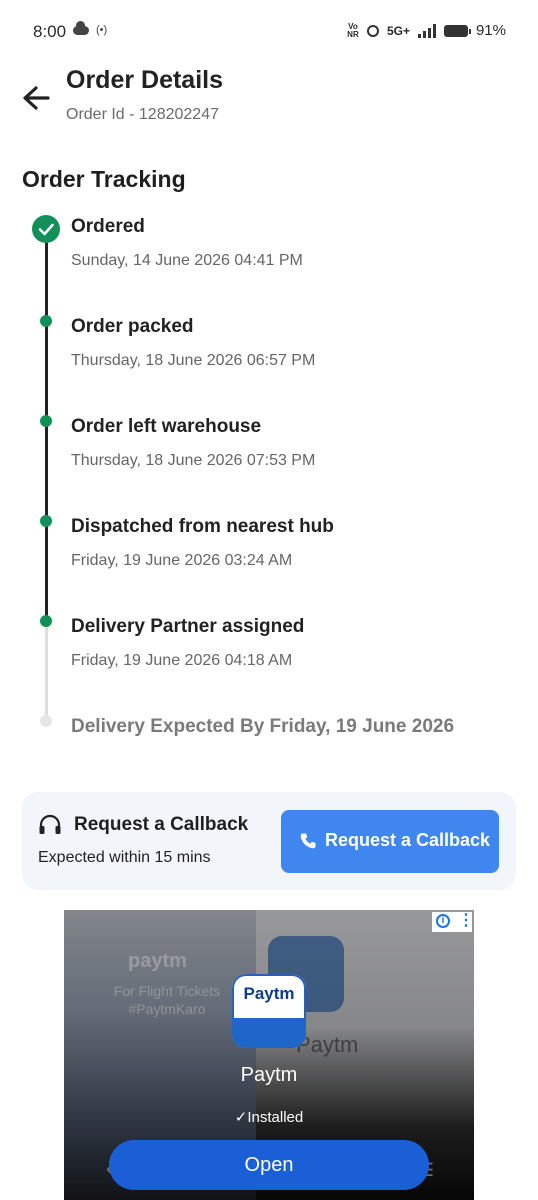  Describe the element at coordinates (166, 426) in the screenshot. I see `step-title: Order left warehouse` at that location.